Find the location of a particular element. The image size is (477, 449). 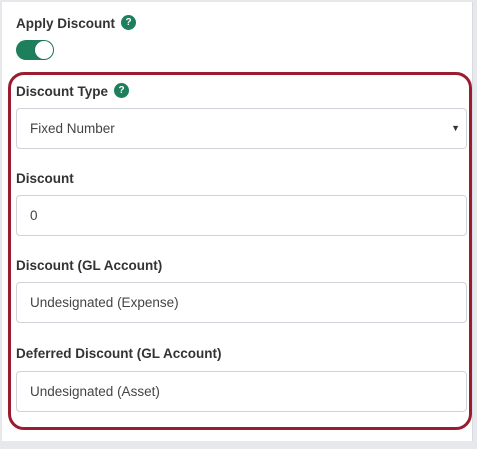

apply-discount-toggle is located at coordinates (35, 50).